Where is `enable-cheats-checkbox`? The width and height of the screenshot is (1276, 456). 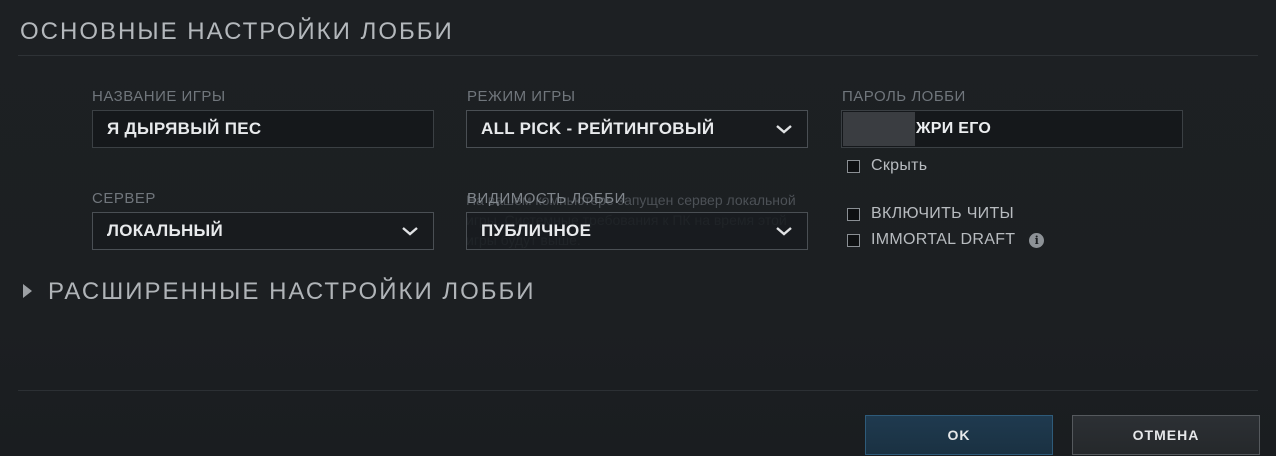
enable-cheats-checkbox is located at coordinates (853, 214).